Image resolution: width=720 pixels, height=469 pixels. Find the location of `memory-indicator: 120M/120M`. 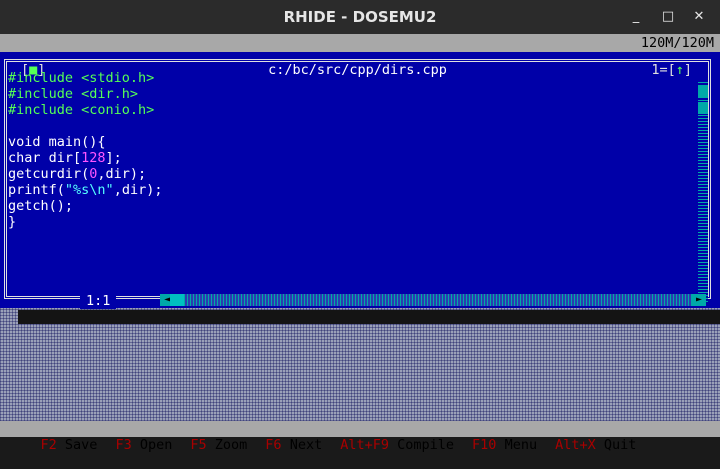

memory-indicator: 120M/120M is located at coordinates (677, 43).